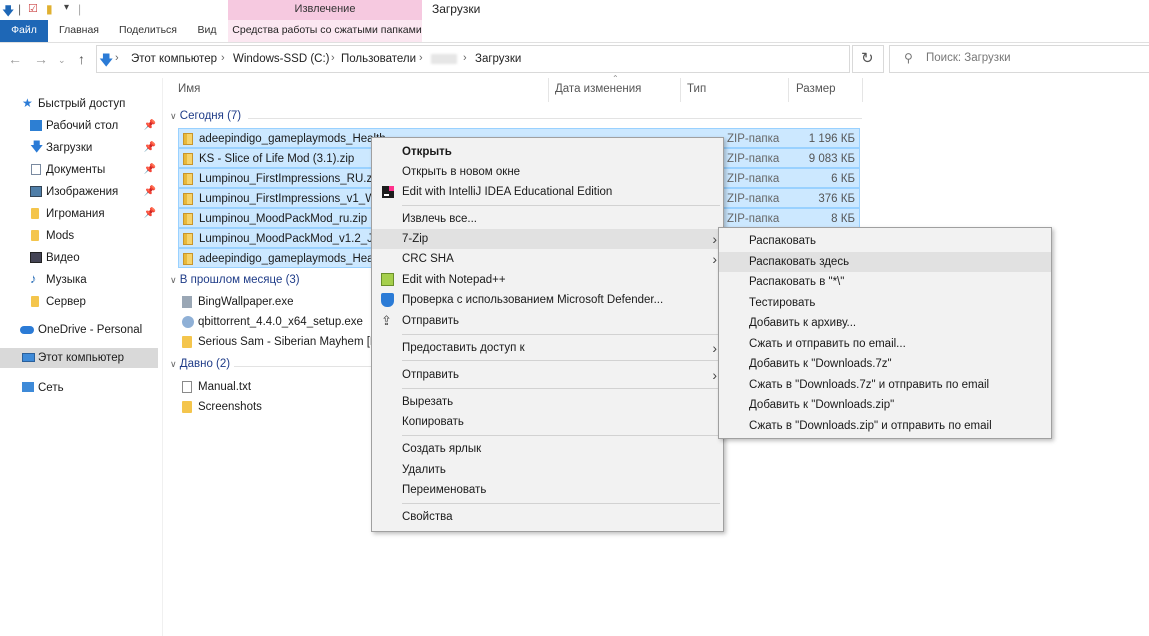 Image resolution: width=1149 pixels, height=636 pixels. I want to click on video-icon, so click(36, 257).